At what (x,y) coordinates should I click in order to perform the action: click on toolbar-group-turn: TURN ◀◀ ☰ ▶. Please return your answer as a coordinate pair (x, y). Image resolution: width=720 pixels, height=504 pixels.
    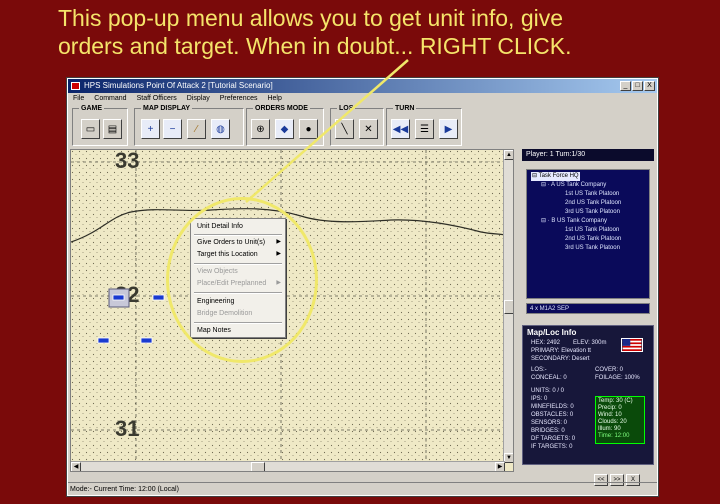
    Looking at the image, I should click on (424, 125).